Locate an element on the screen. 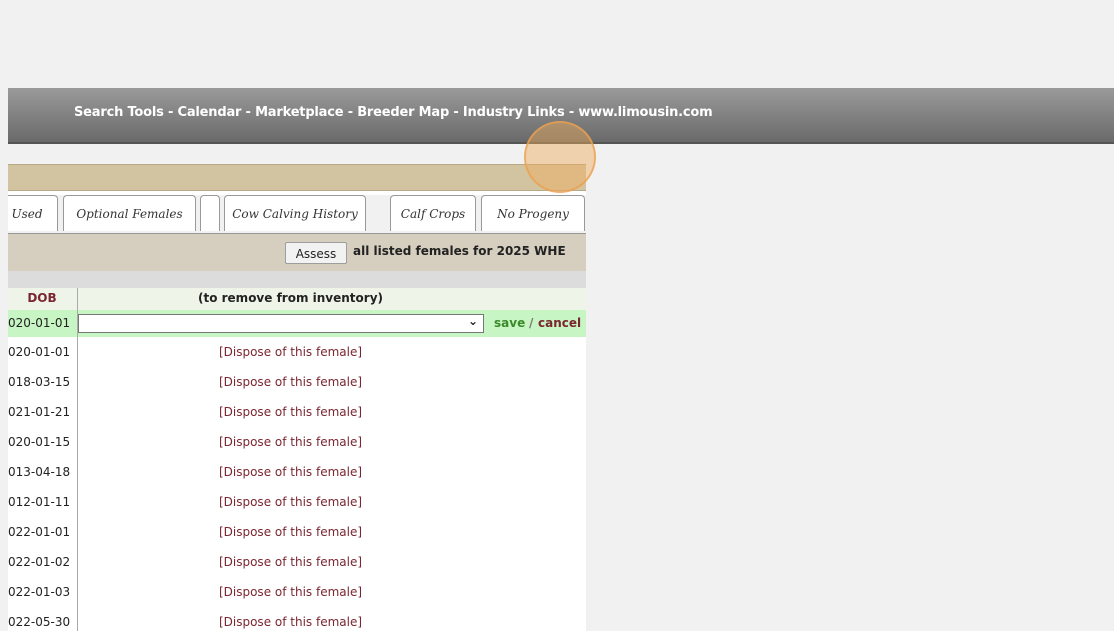 The image size is (1114, 631). table-row: 022-05-30 [Dispose of this female] is located at coordinates (297, 619).